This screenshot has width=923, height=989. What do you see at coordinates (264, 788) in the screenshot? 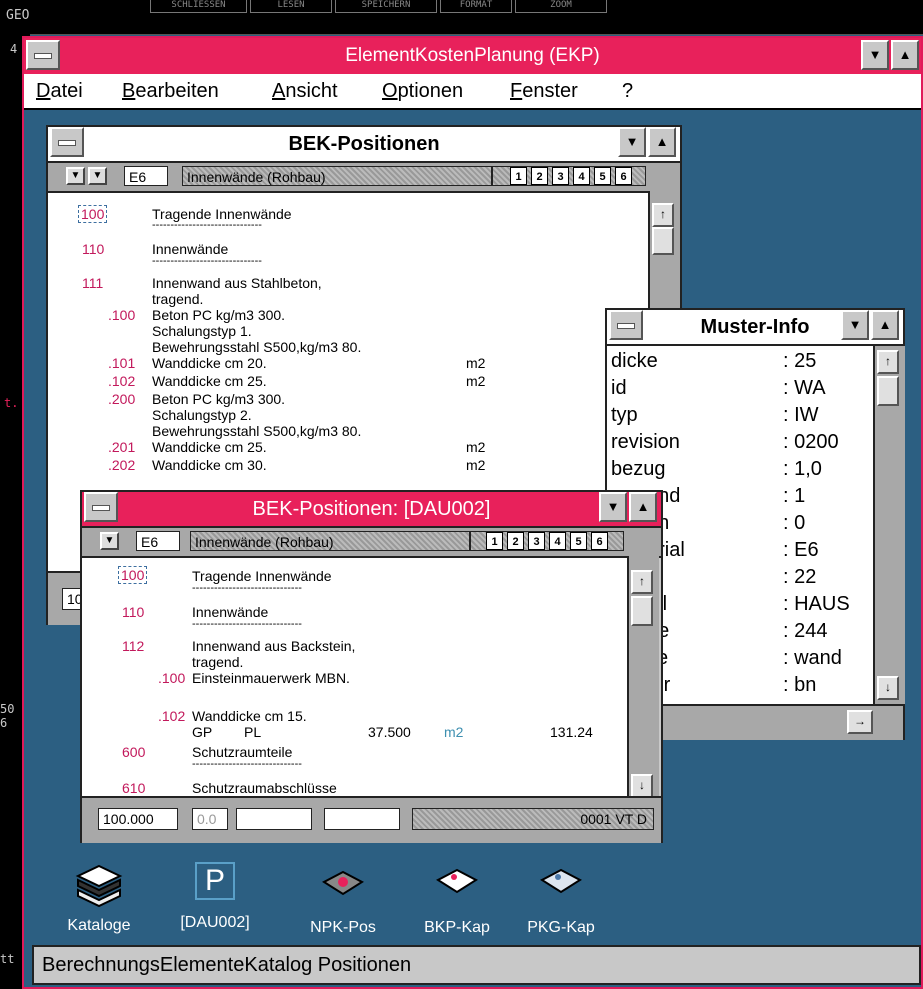
I see `list-item-text: Schutzraumabschlüsse` at bounding box center [264, 788].